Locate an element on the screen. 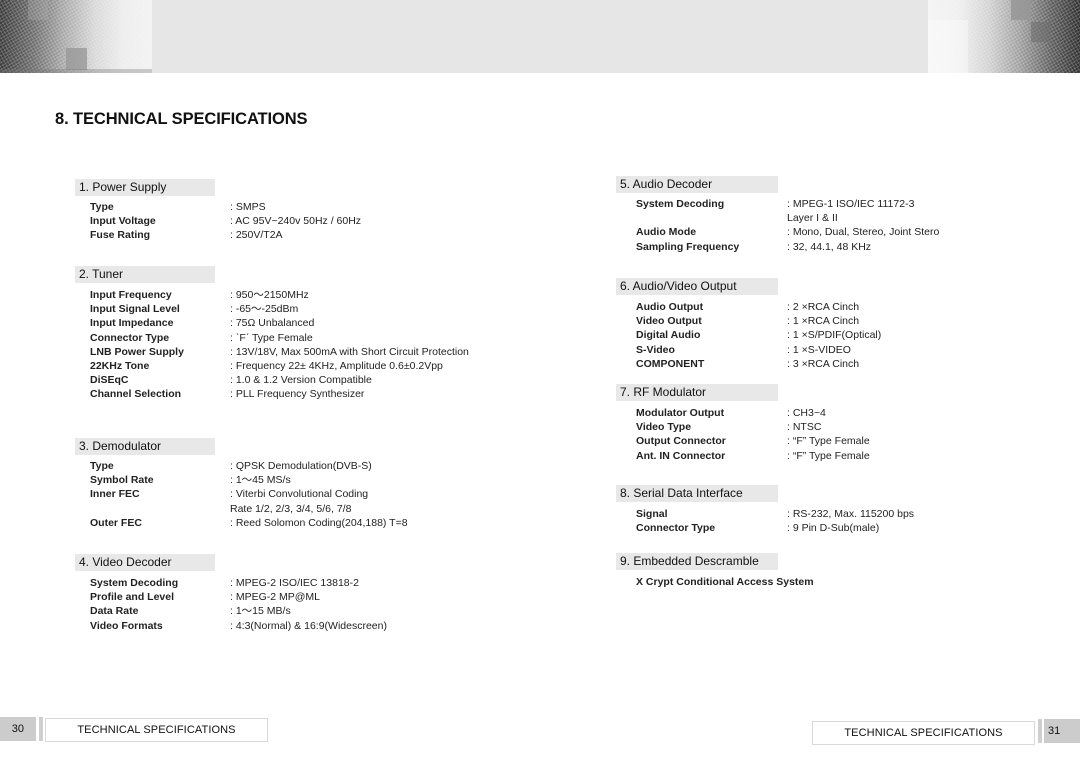  spec-label: Video Output is located at coordinates (669, 321).